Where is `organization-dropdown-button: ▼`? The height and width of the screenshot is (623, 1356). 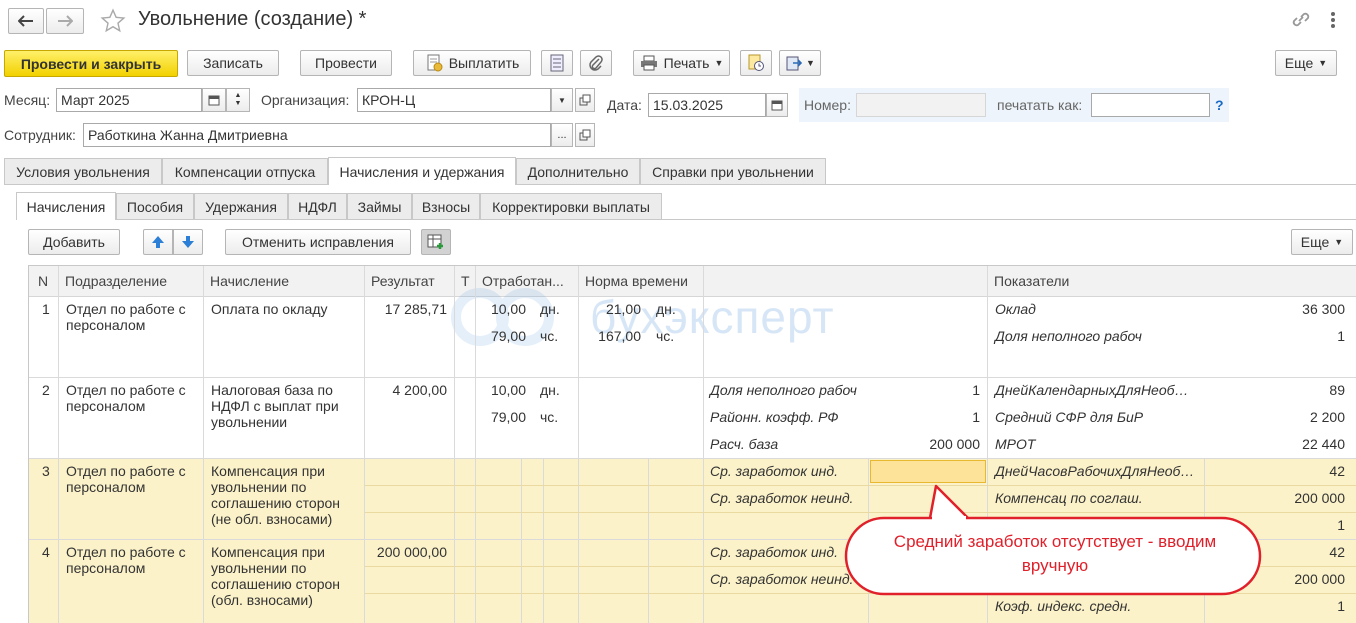 organization-dropdown-button: ▼ is located at coordinates (562, 100).